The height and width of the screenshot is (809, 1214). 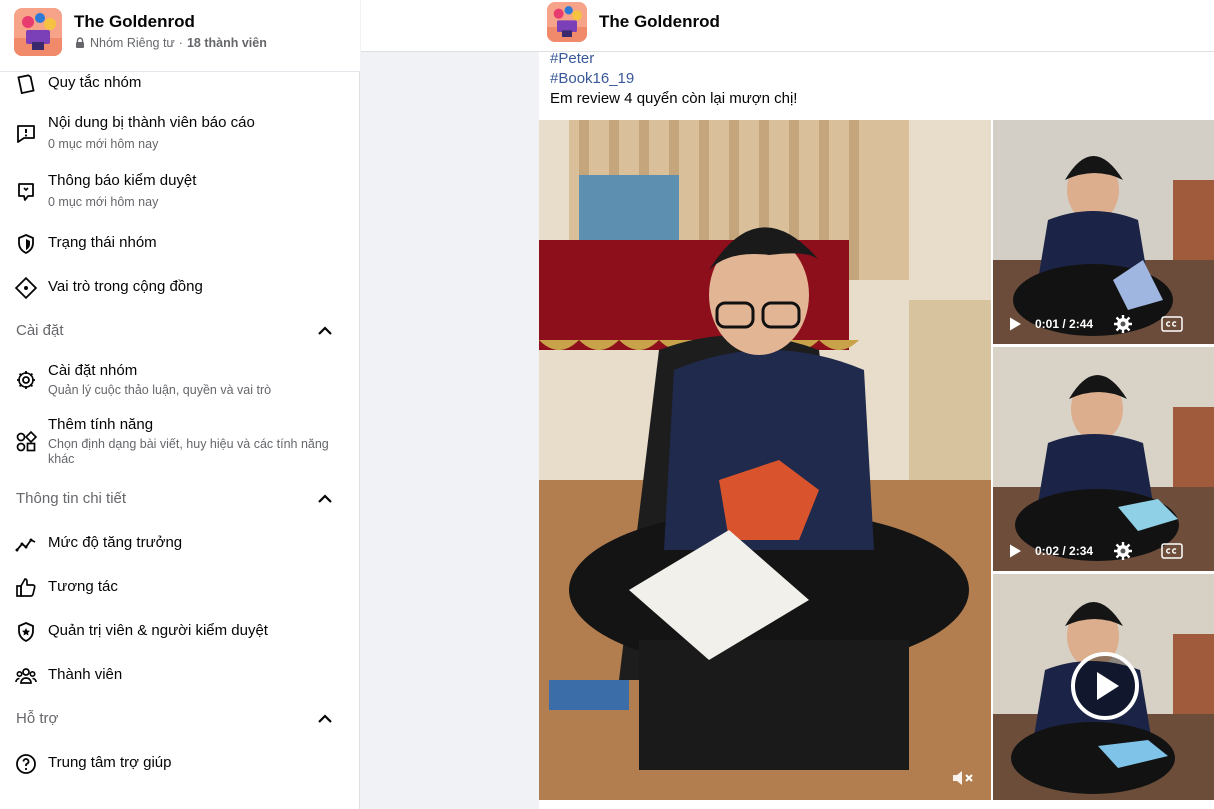 What do you see at coordinates (83, 586) in the screenshot?
I see `sidebar-item-label: Tương tác` at bounding box center [83, 586].